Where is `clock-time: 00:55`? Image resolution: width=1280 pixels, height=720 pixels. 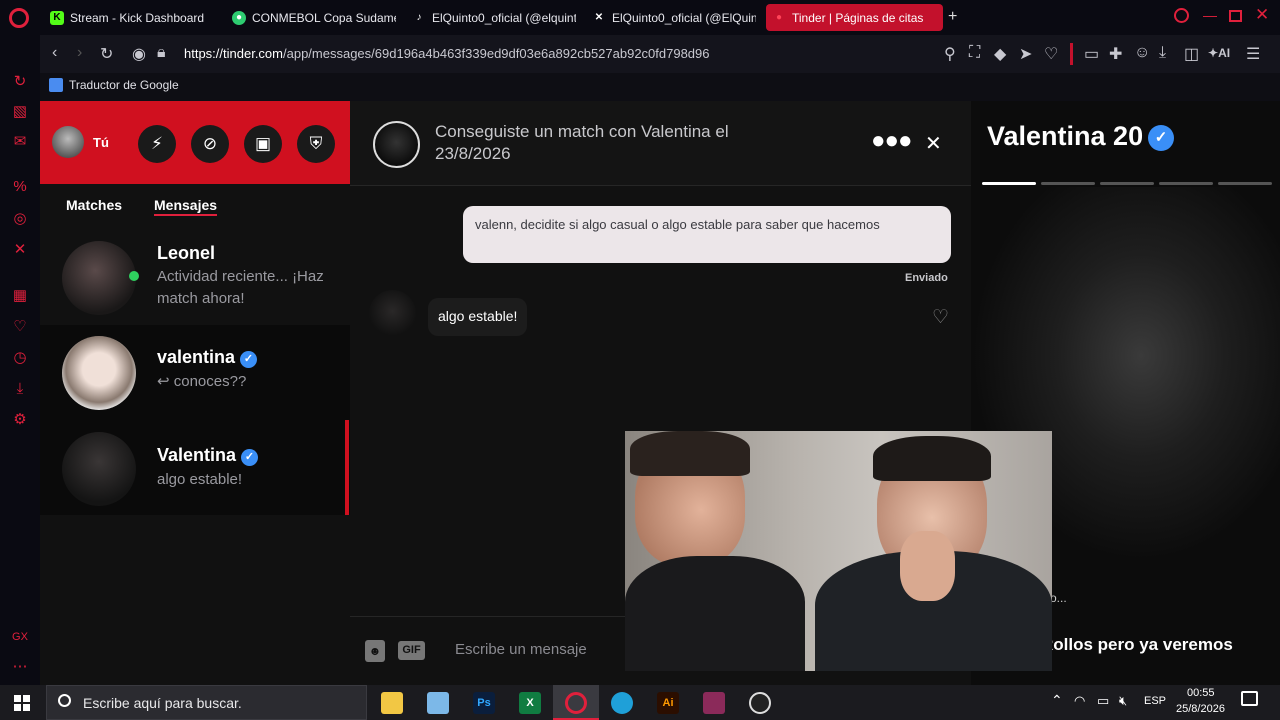 clock-time: 00:55 is located at coordinates (1201, 693).